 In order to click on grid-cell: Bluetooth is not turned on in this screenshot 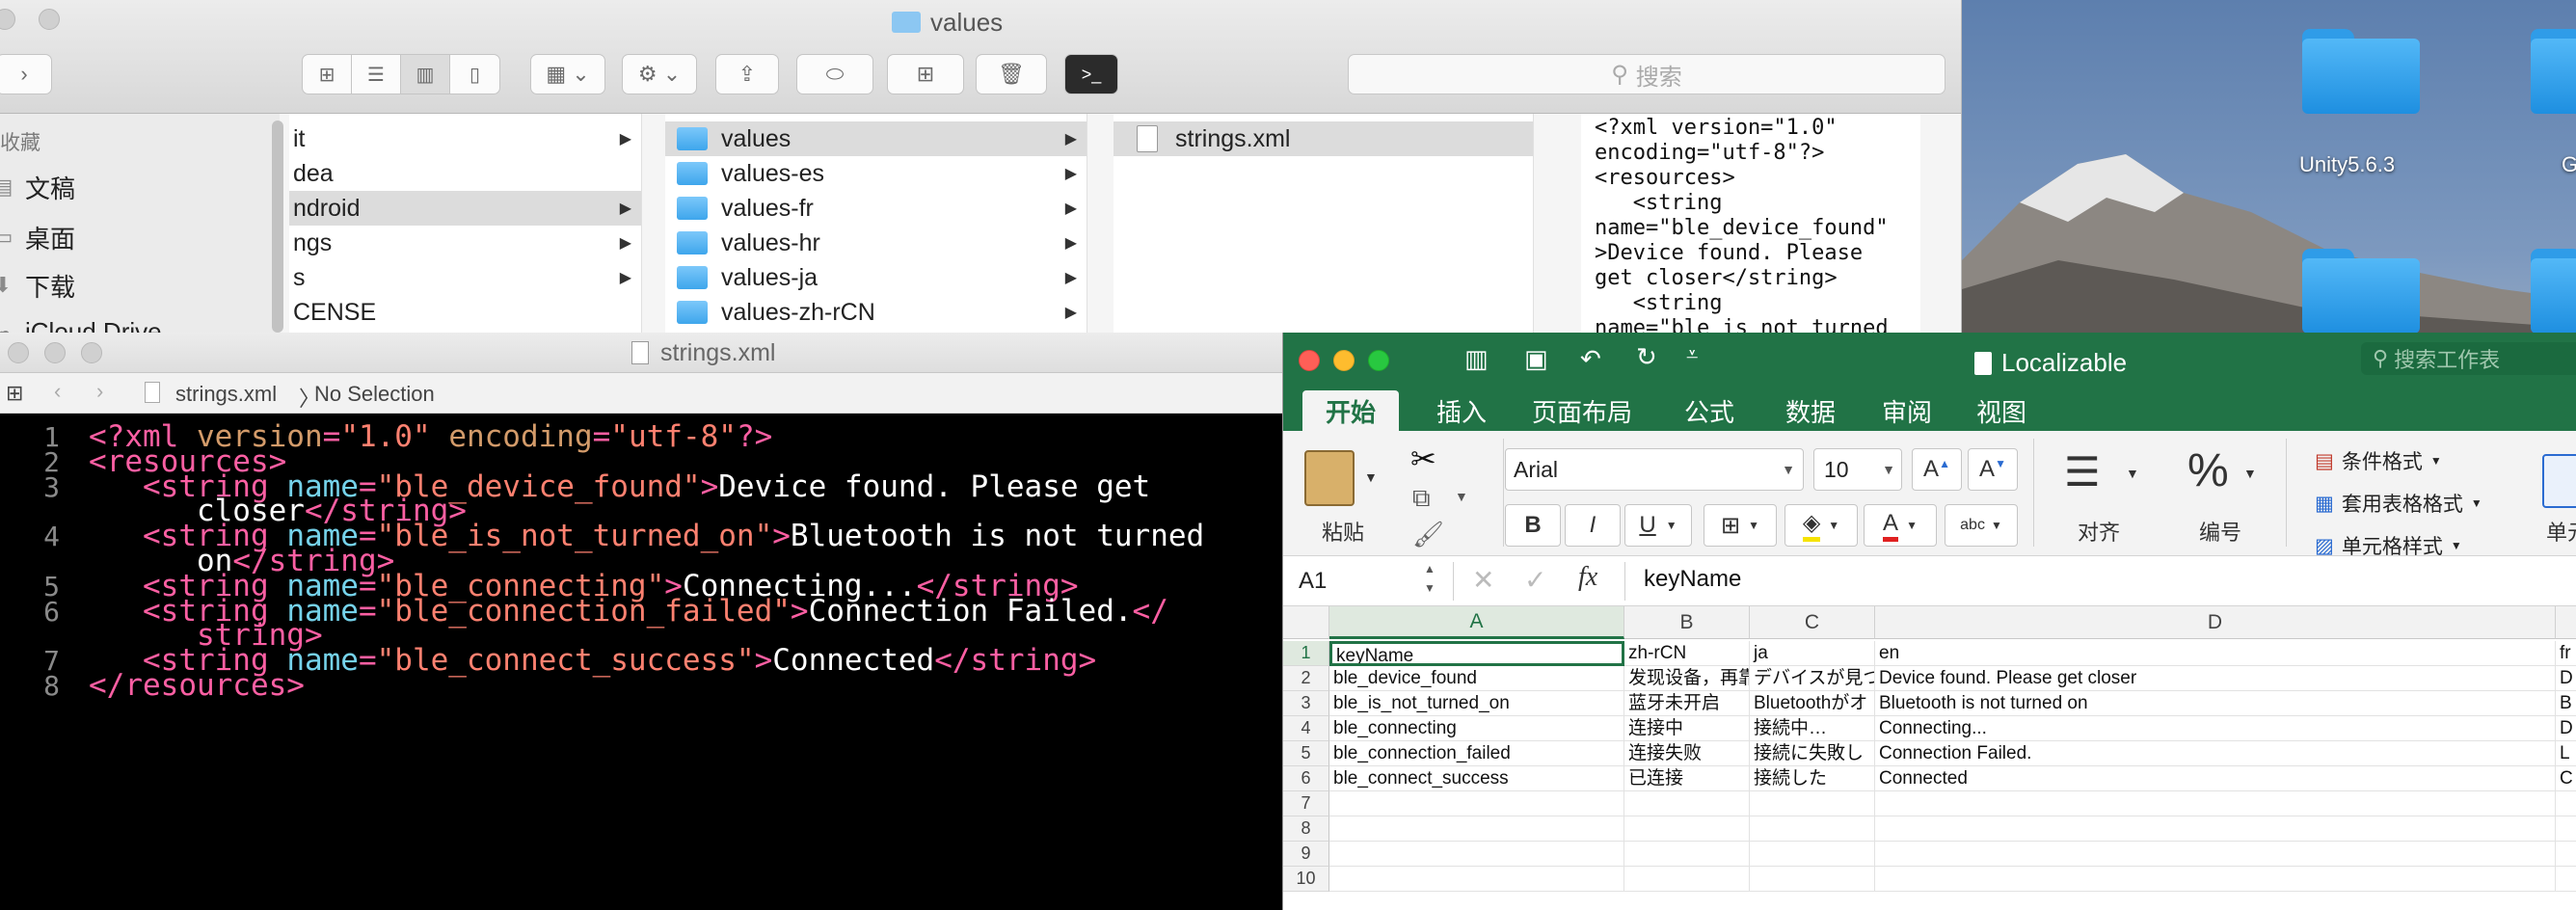, I will do `click(2216, 703)`.